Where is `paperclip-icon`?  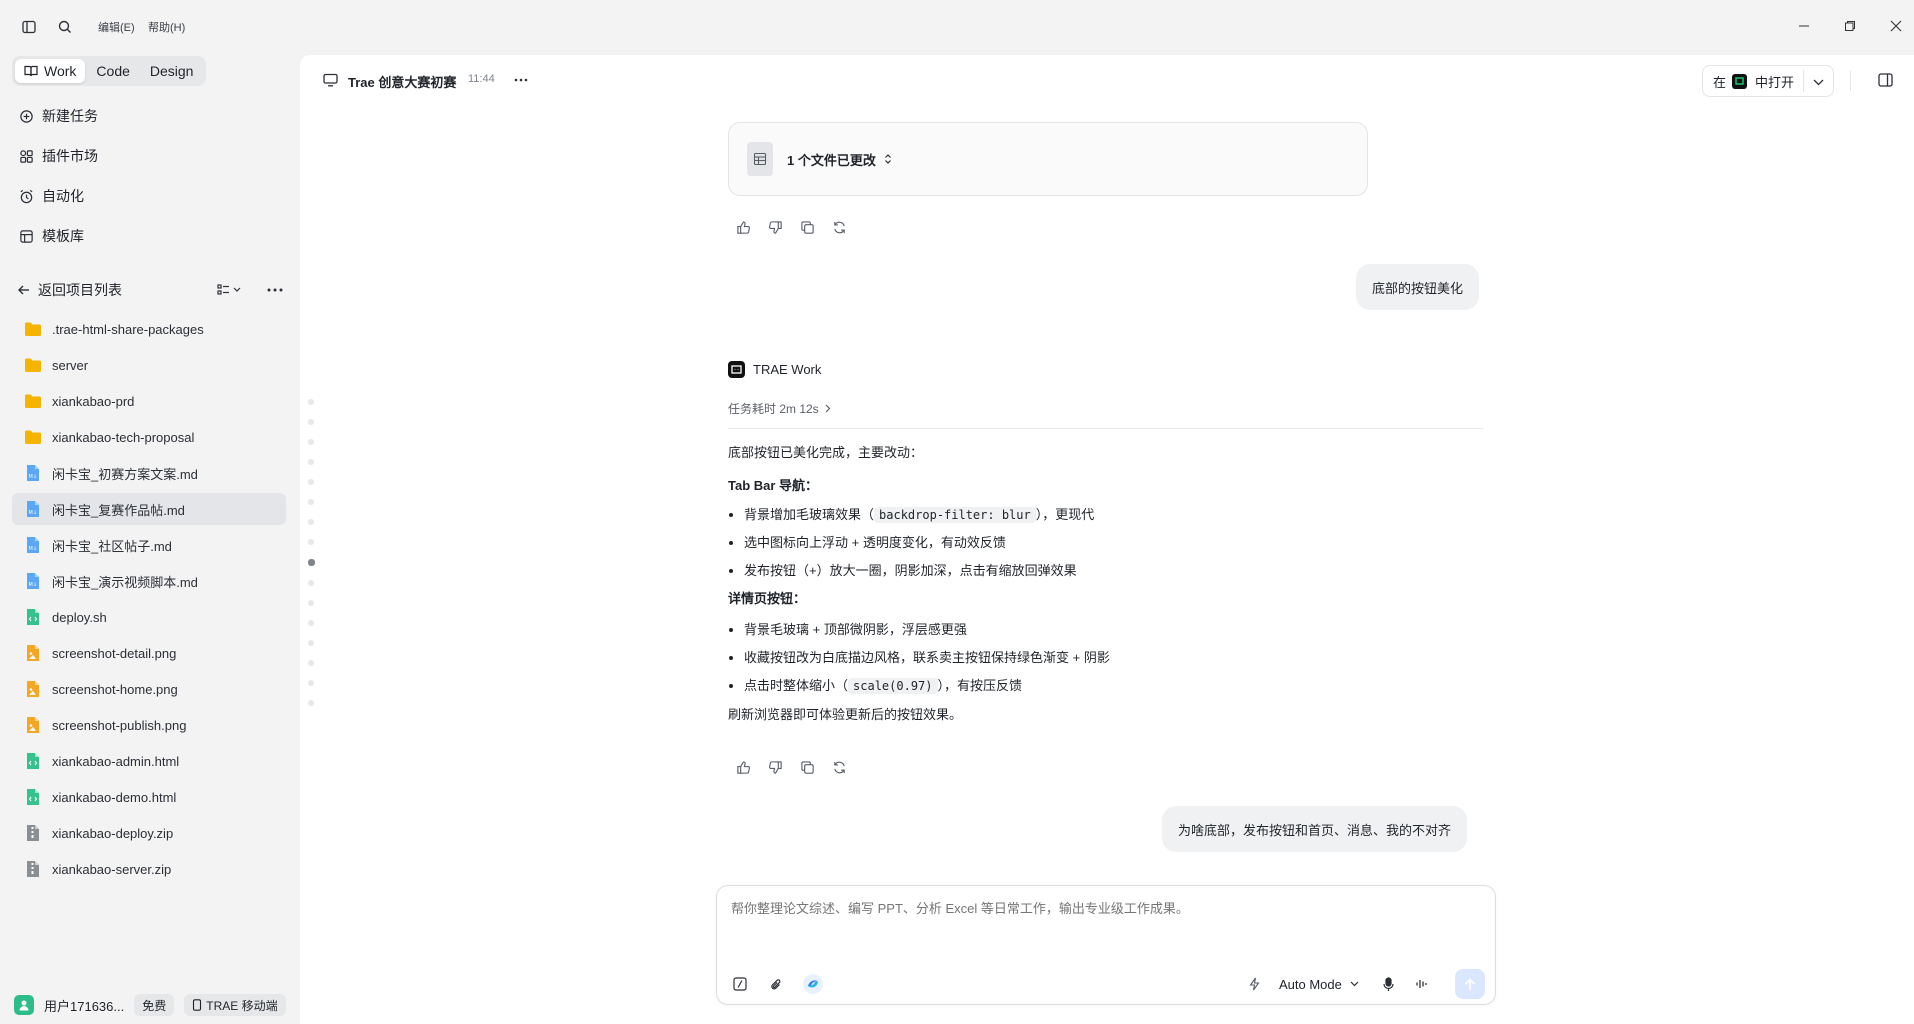
paperclip-icon is located at coordinates (776, 984).